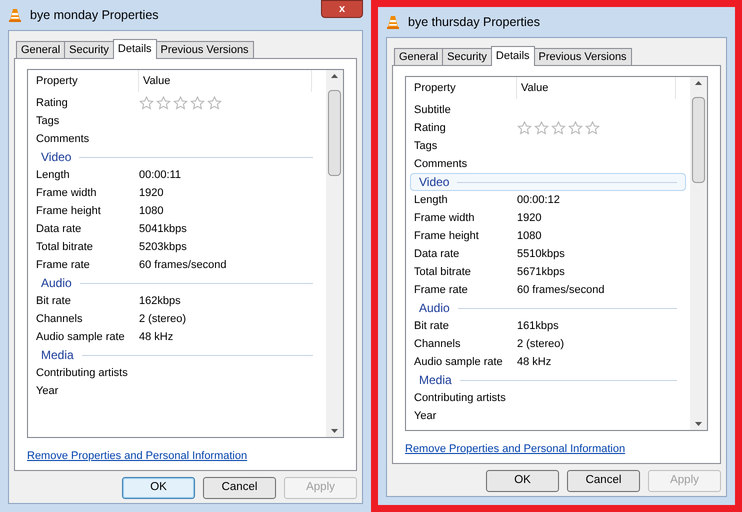 This screenshot has height=512, width=742. Describe the element at coordinates (538, 326) in the screenshot. I see `property-value: 161kbps` at that location.